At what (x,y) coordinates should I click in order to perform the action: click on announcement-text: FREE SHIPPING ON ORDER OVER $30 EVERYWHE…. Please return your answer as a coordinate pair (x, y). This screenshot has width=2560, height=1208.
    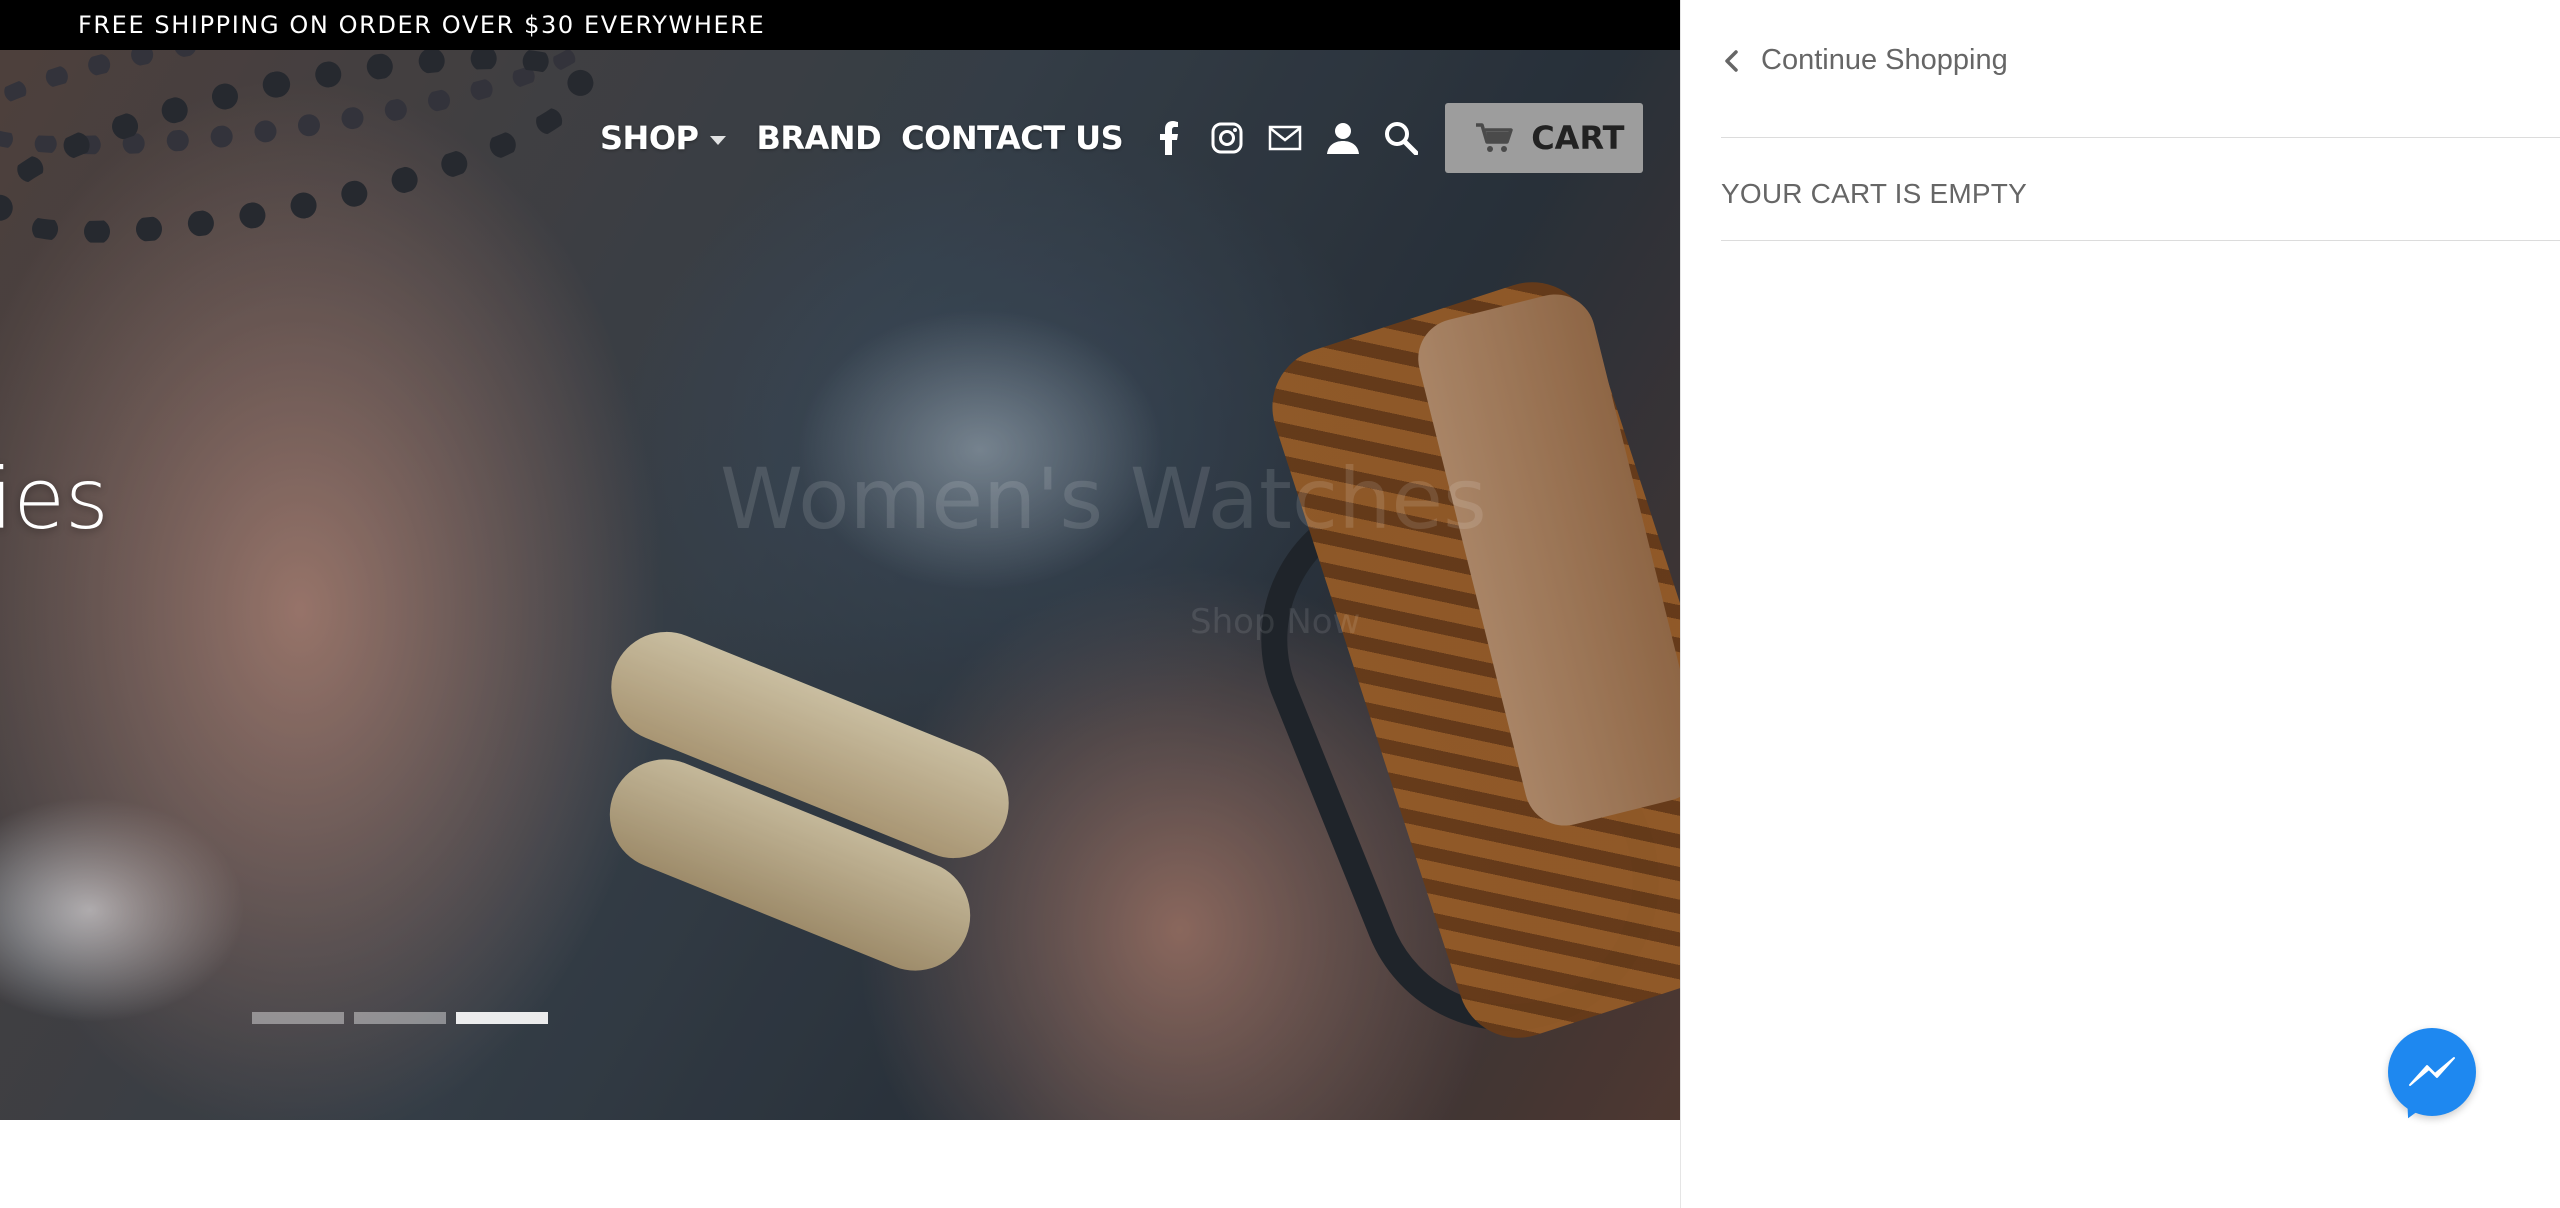
    Looking at the image, I should click on (422, 25).